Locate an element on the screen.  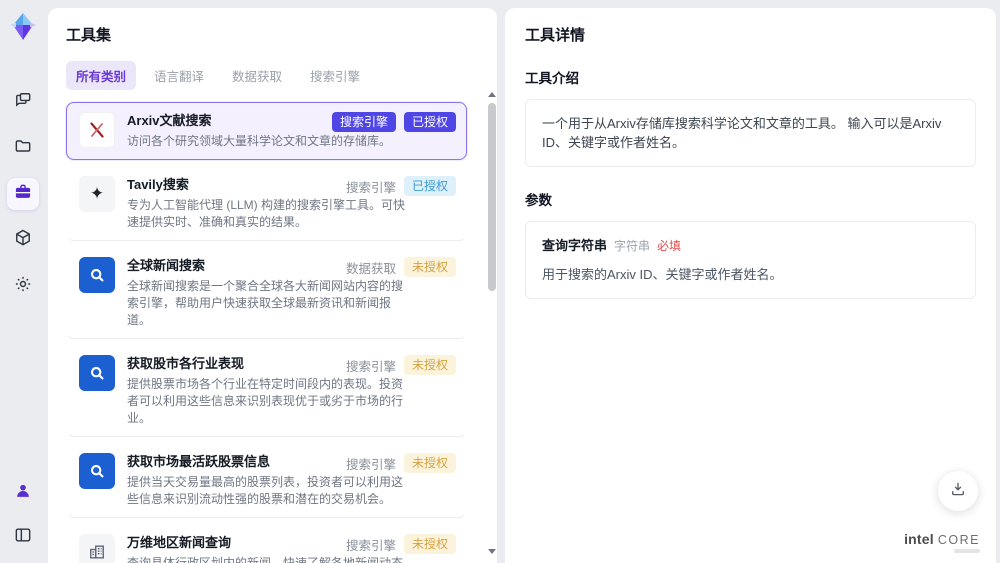
category-tabs: 所有类别 语言翻译 数据获取 搜索引擎 is located at coordinates (273, 75).